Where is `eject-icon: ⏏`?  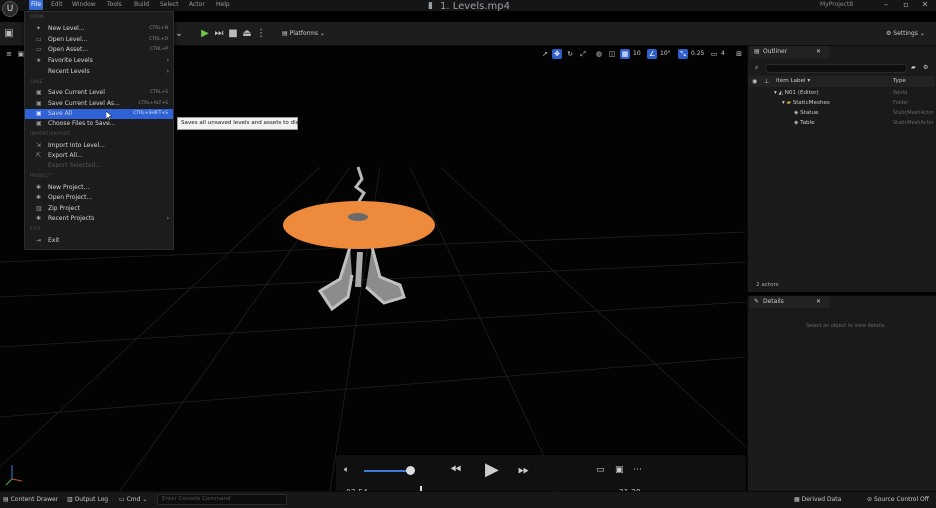 eject-icon: ⏏ is located at coordinates (247, 34).